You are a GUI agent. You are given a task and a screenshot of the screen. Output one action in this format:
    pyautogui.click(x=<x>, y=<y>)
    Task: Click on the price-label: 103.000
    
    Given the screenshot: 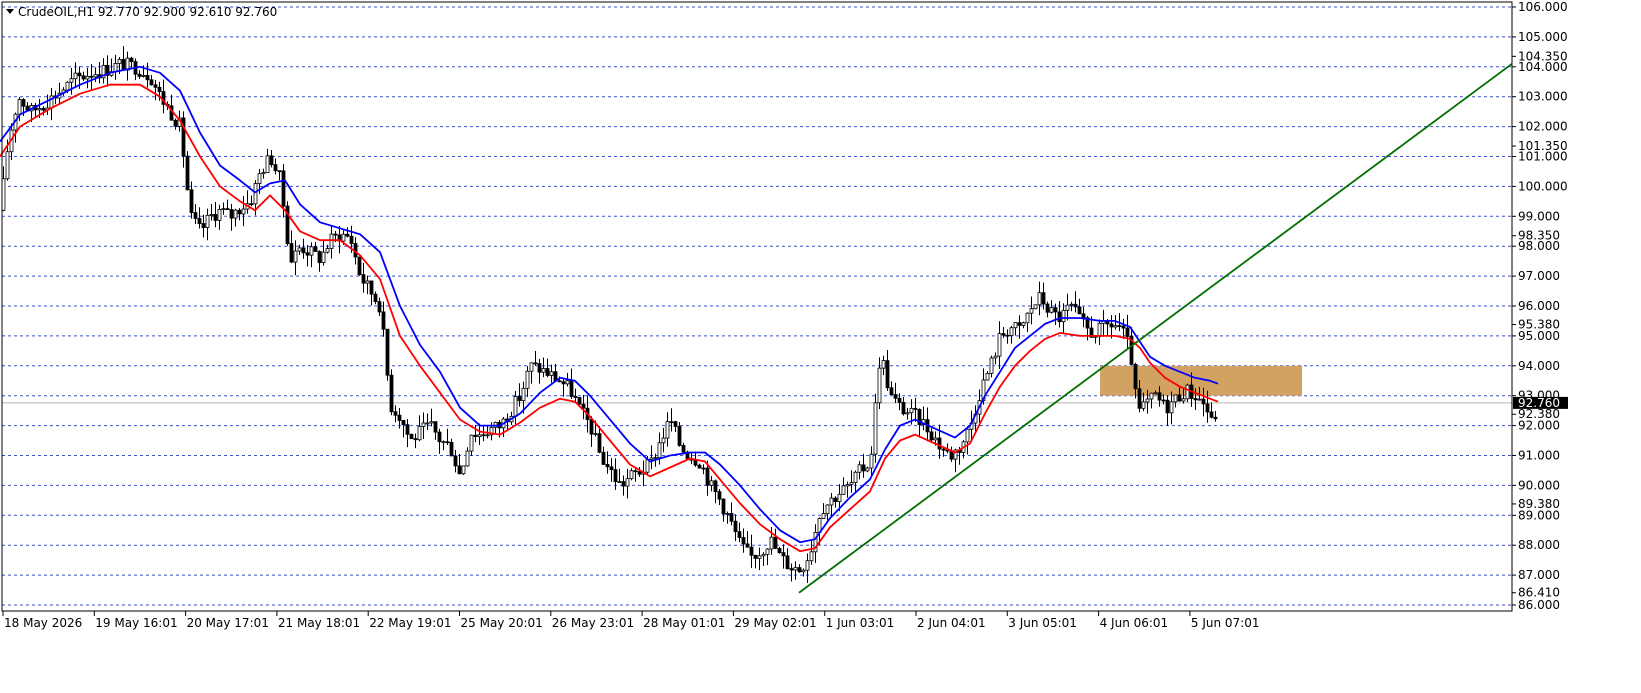 What is the action you would take?
    pyautogui.click(x=1543, y=97)
    